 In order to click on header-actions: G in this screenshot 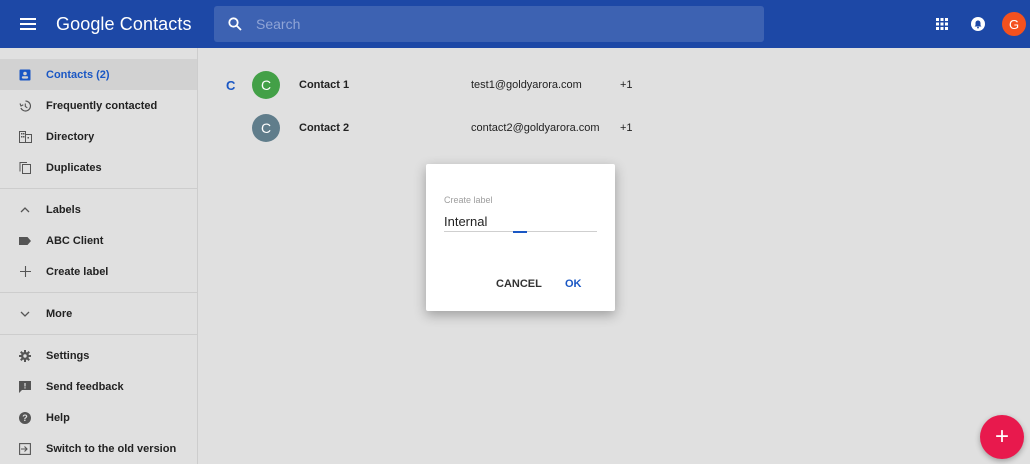, I will do `click(977, 24)`.